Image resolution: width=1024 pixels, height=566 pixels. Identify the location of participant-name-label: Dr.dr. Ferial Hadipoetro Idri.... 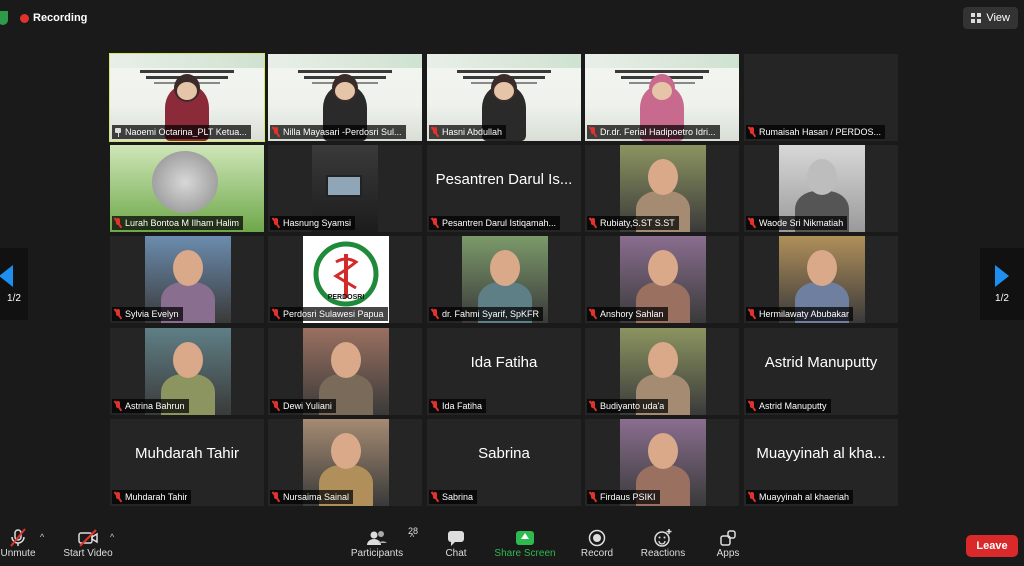
(653, 132).